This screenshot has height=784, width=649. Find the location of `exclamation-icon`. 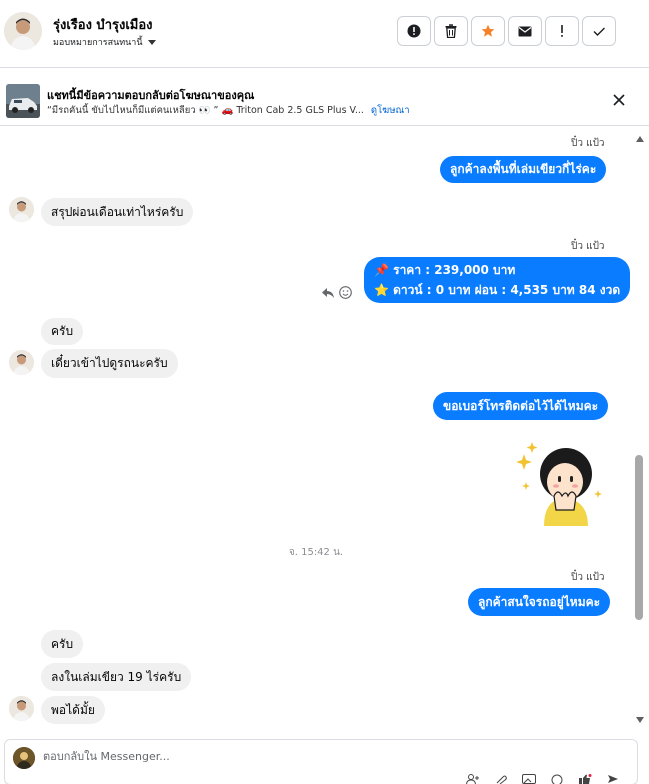

exclamation-icon is located at coordinates (562, 31).